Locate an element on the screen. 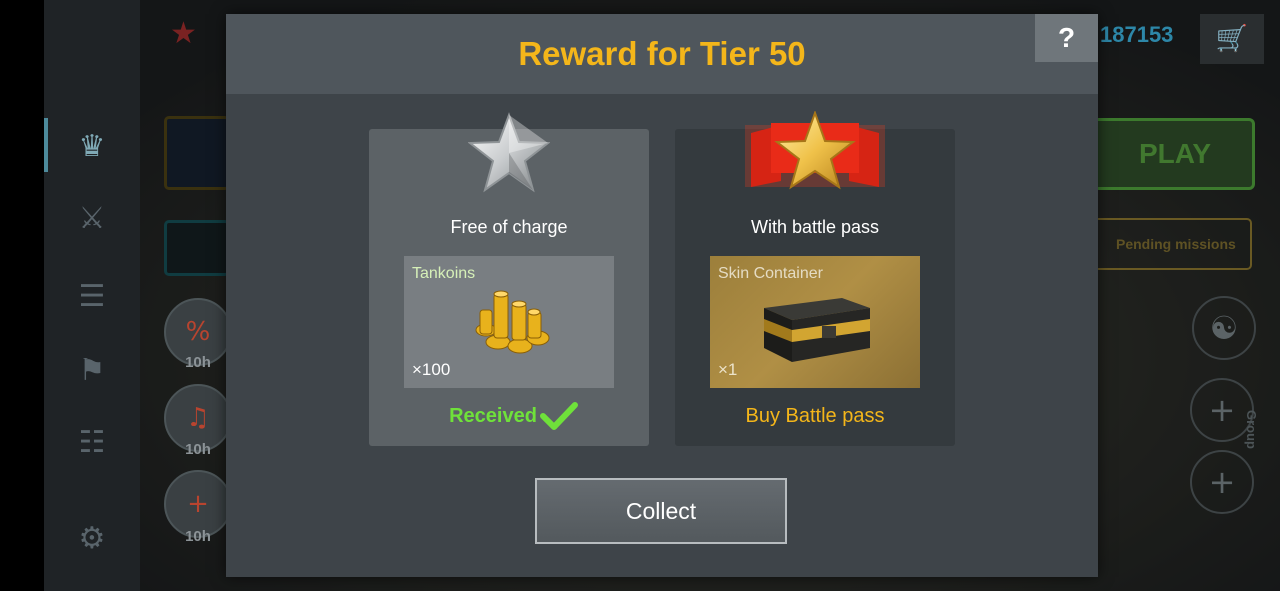 The image size is (1280, 591). pending-missions-button: Pending missions is located at coordinates (1175, 244).